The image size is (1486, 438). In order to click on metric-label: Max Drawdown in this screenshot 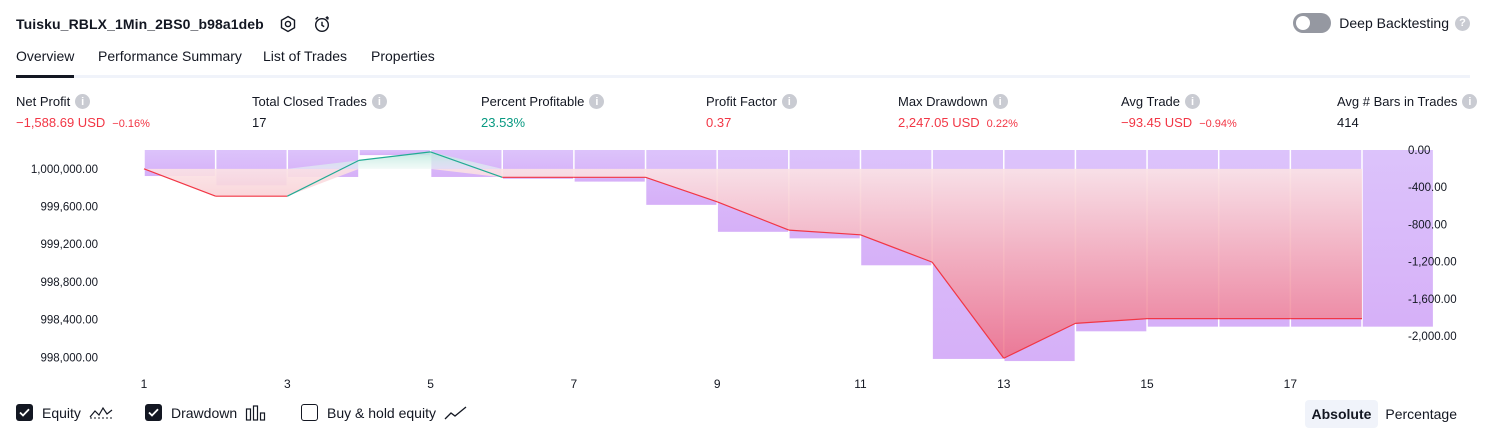, I will do `click(943, 101)`.